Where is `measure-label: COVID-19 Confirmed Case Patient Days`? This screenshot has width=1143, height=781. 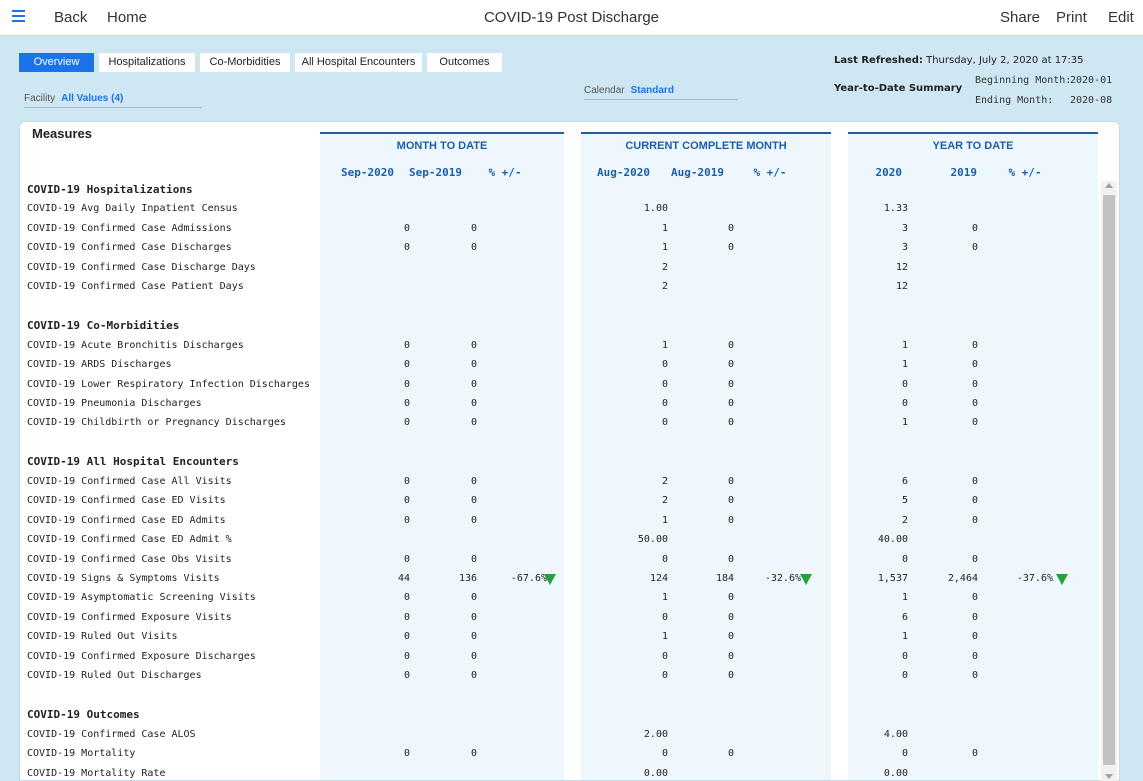 measure-label: COVID-19 Confirmed Case Patient Days is located at coordinates (135, 287).